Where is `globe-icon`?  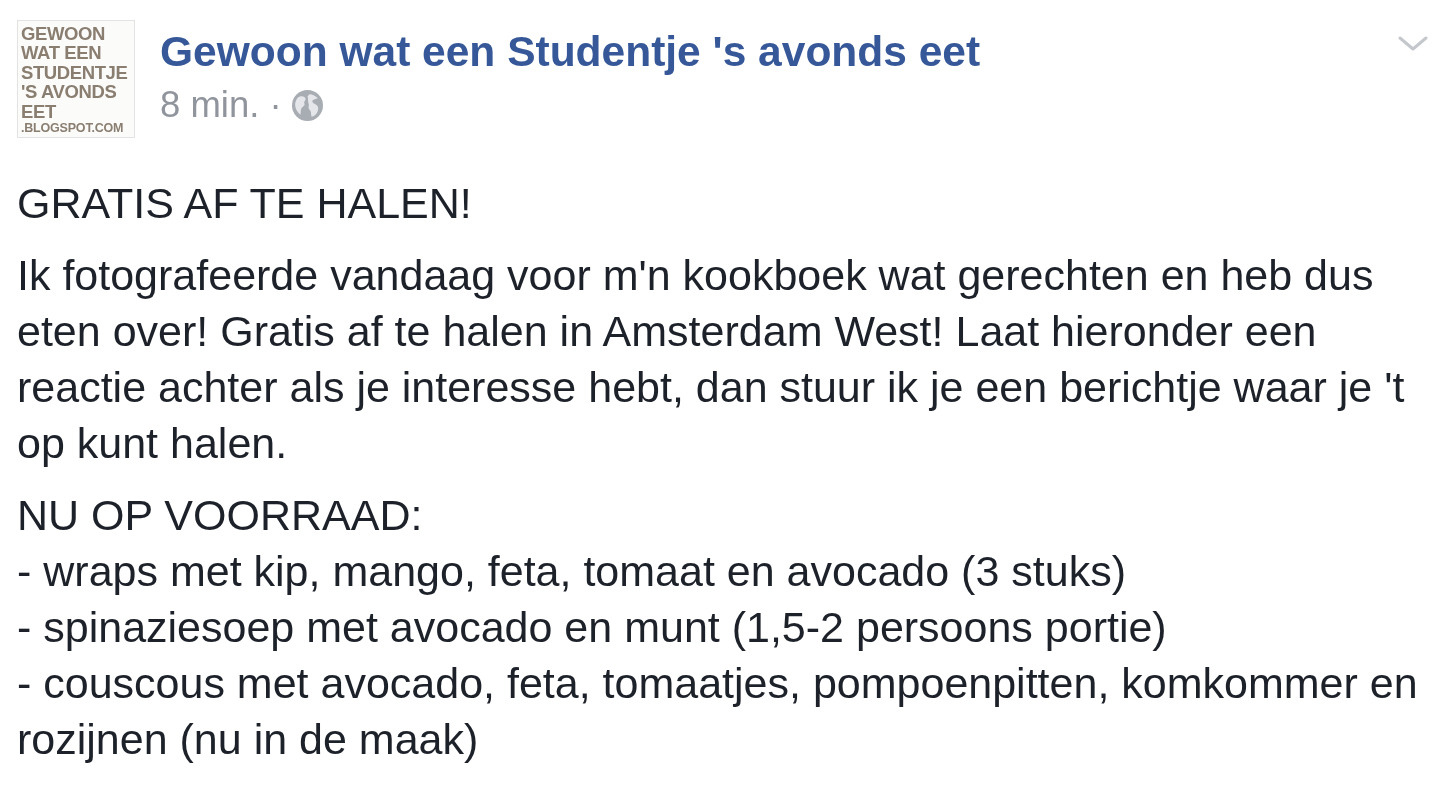
globe-icon is located at coordinates (307, 105).